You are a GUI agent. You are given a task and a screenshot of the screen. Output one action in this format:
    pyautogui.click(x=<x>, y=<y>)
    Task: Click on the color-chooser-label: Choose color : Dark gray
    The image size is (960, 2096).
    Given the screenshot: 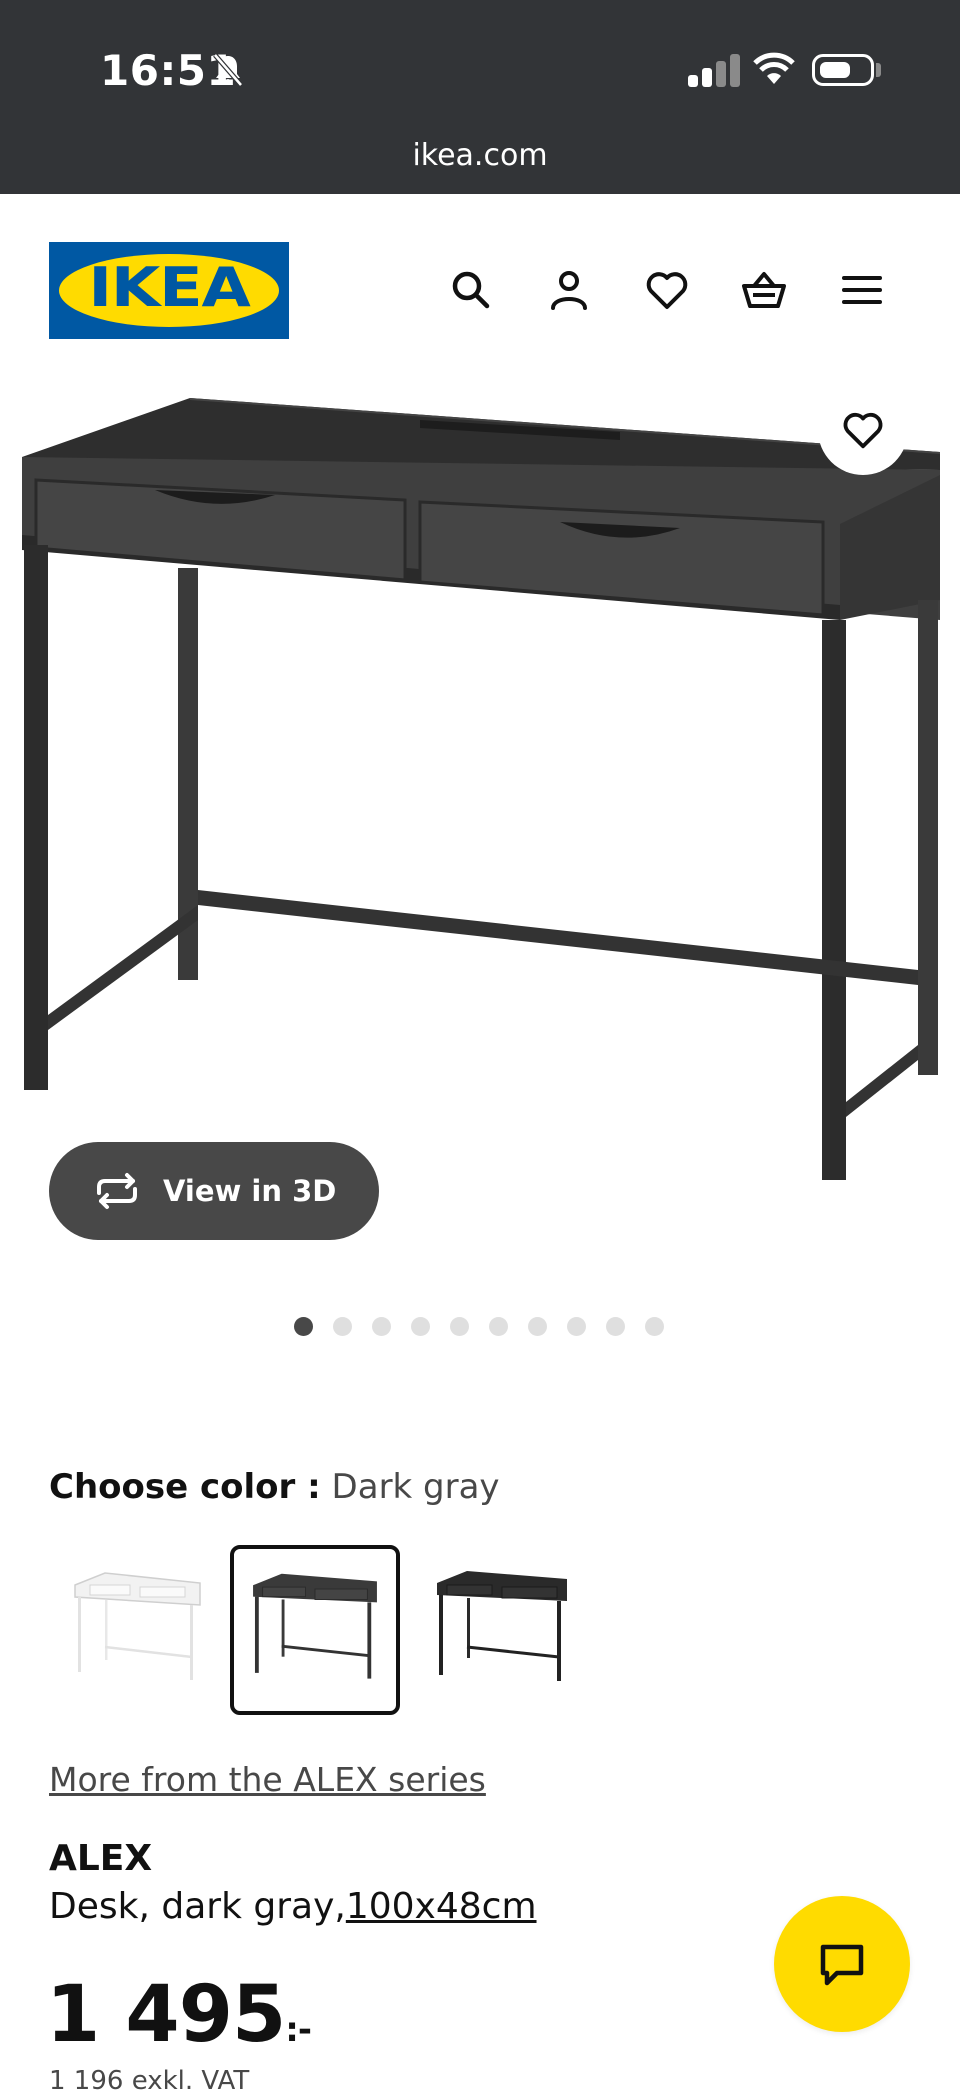 What is the action you would take?
    pyautogui.click(x=274, y=1487)
    